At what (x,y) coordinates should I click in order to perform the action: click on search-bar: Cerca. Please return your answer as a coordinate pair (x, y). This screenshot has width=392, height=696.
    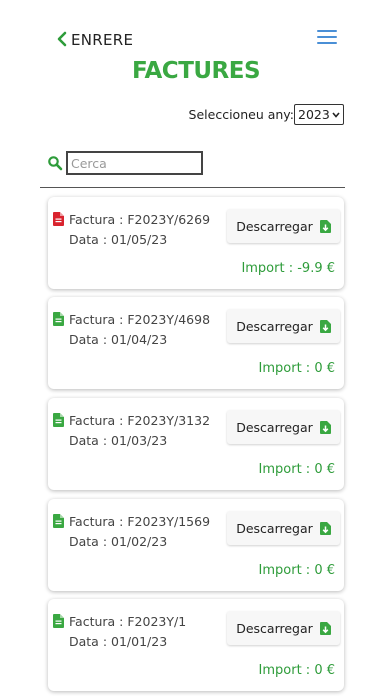
    Looking at the image, I should click on (125, 163).